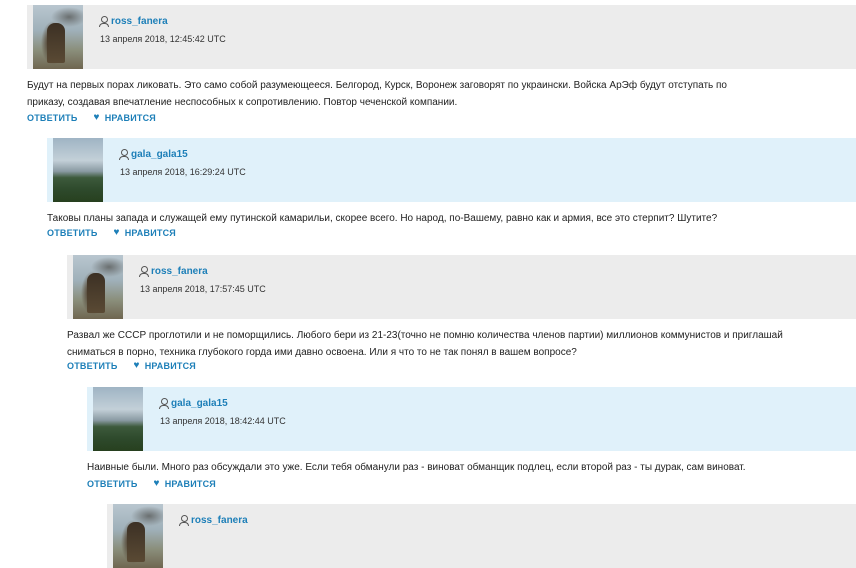 This screenshot has width=856, height=568. Describe the element at coordinates (461, 287) in the screenshot. I see `comment-header: ross_fanera 13 апреля 2018, 17:57:45 UTC` at that location.